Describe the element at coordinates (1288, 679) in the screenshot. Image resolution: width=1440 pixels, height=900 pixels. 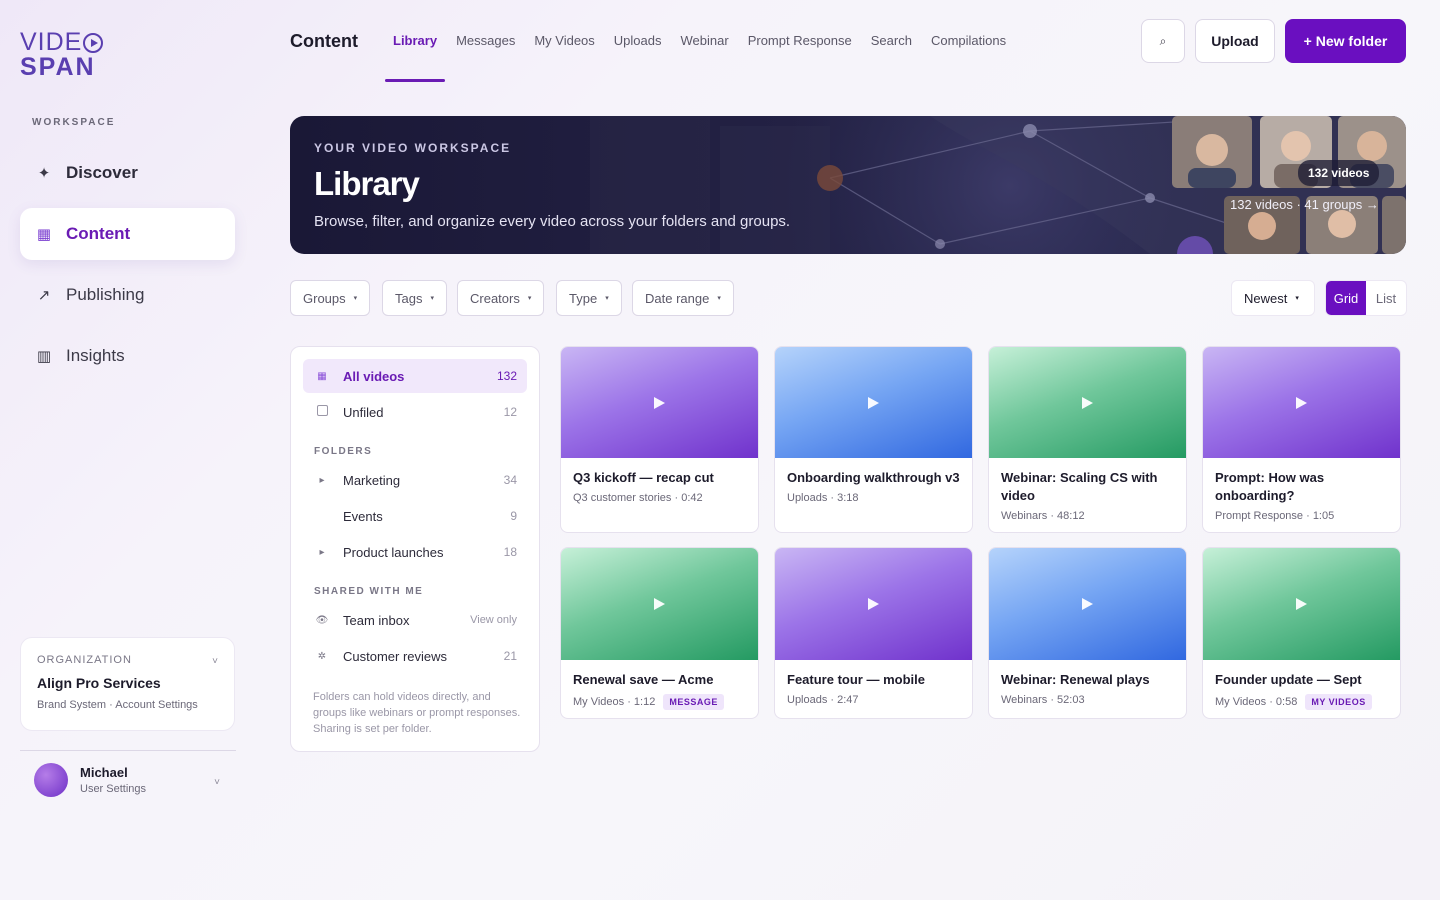
I see `video-title: Founder update — Sept` at that location.